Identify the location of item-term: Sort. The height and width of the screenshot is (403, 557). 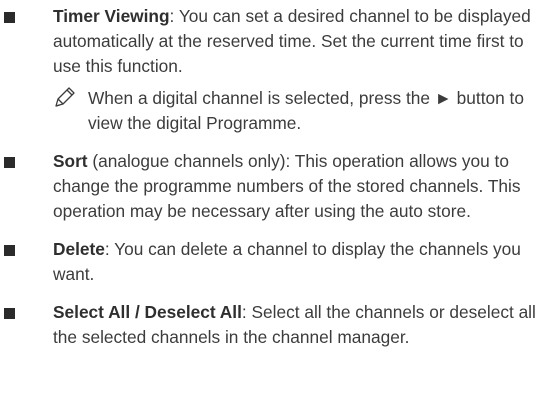
(70, 161).